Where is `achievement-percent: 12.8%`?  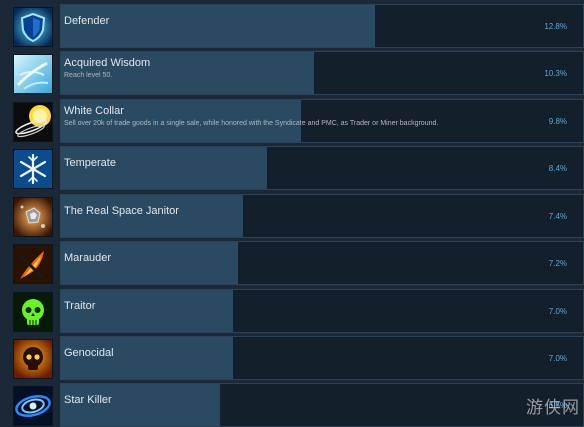
achievement-percent: 12.8% is located at coordinates (555, 26).